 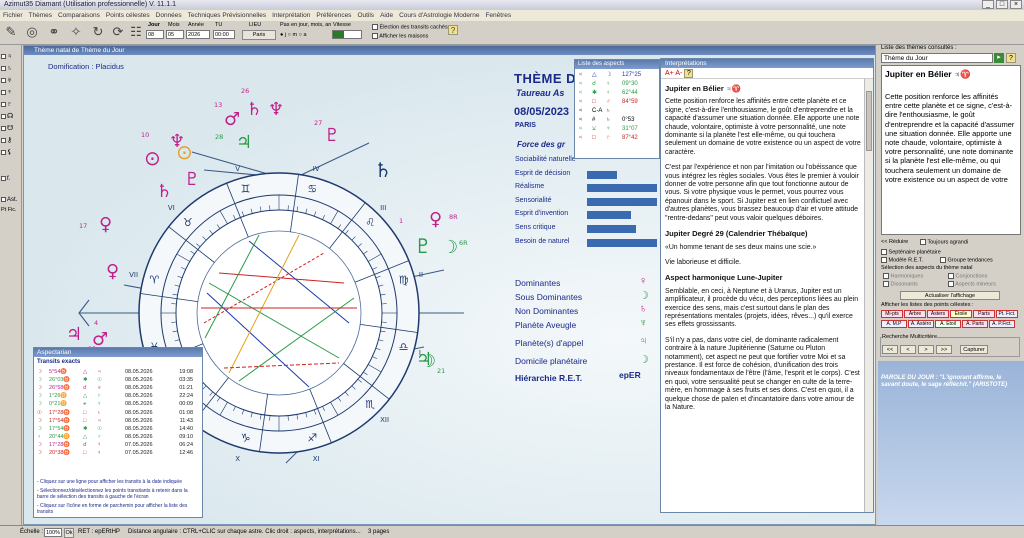 What do you see at coordinates (79, 15) in the screenshot?
I see `menu-comparaisons: Comparaisons` at bounding box center [79, 15].